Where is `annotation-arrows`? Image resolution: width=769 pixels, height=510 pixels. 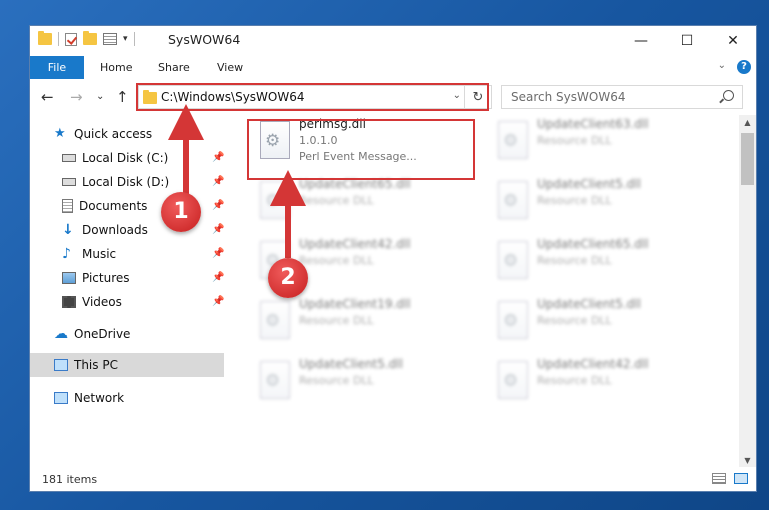 annotation-arrows is located at coordinates (237, 181).